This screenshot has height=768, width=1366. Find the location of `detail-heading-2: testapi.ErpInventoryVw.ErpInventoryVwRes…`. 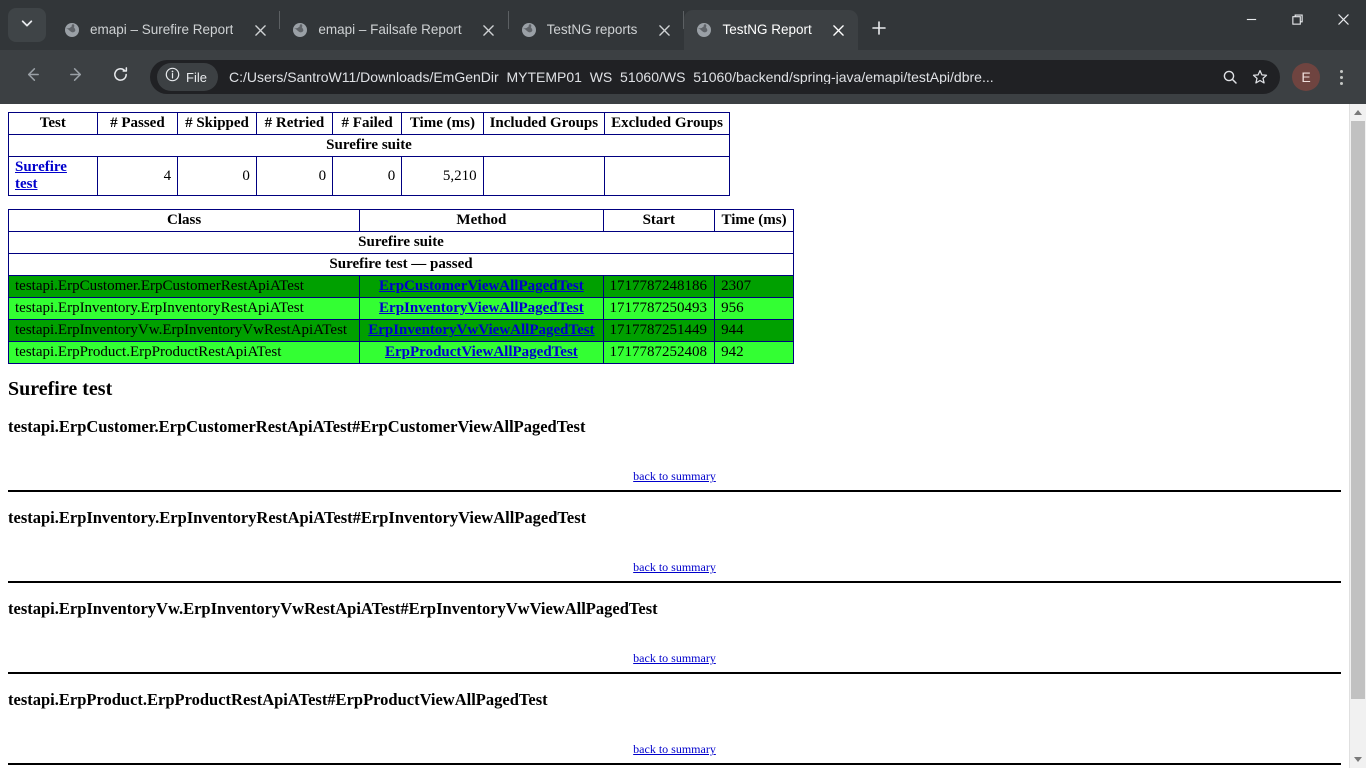

detail-heading-2: testapi.ErpInventoryVw.ErpInventoryVwRes… is located at coordinates (333, 608).